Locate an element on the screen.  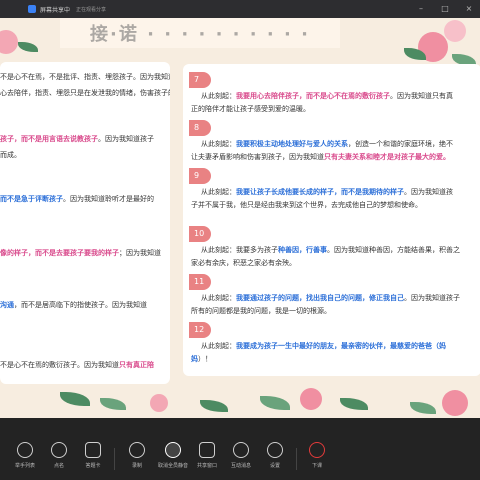
meeting-toolbar: 举手列表 点名 答题卡 录制 取消全员静音 共享窗口 互动消息 设置 下课 is located at coordinates (240, 449).